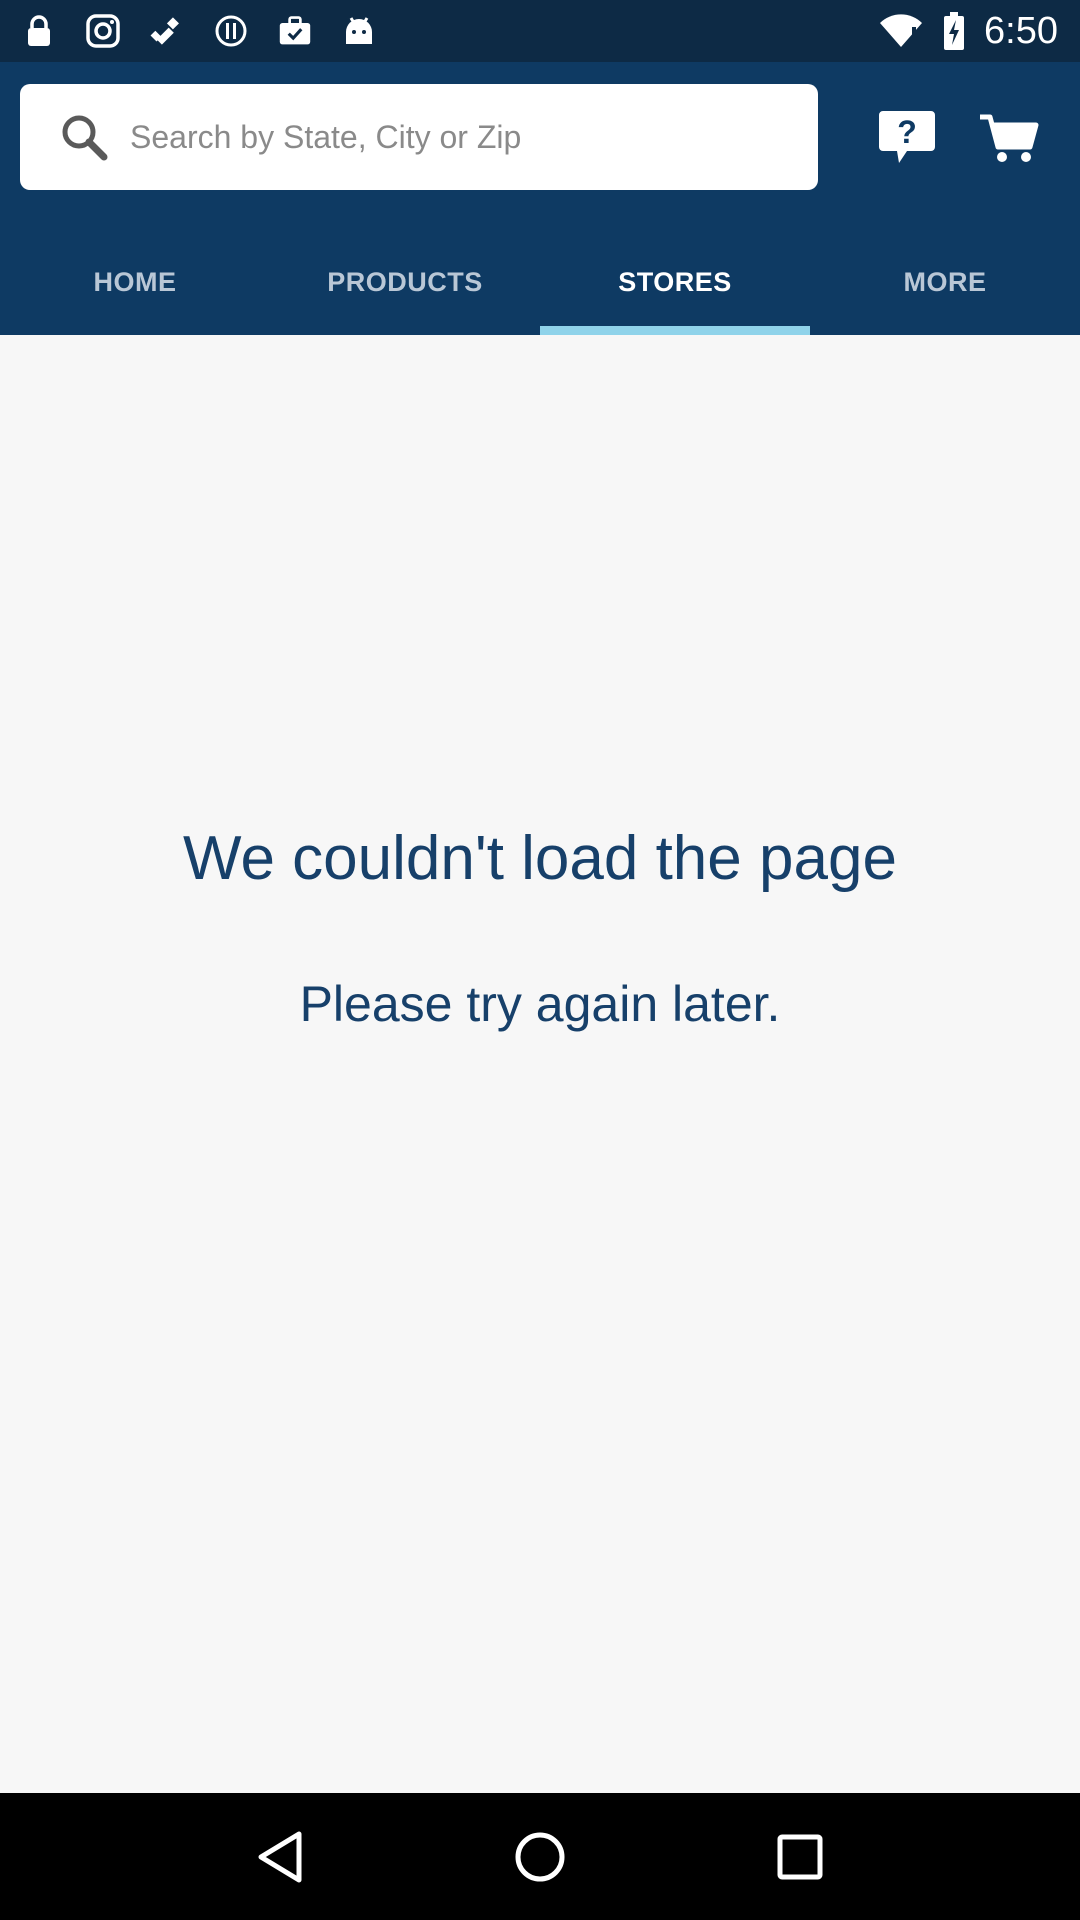 This screenshot has width=1080, height=1920. I want to click on back-icon, so click(280, 1856).